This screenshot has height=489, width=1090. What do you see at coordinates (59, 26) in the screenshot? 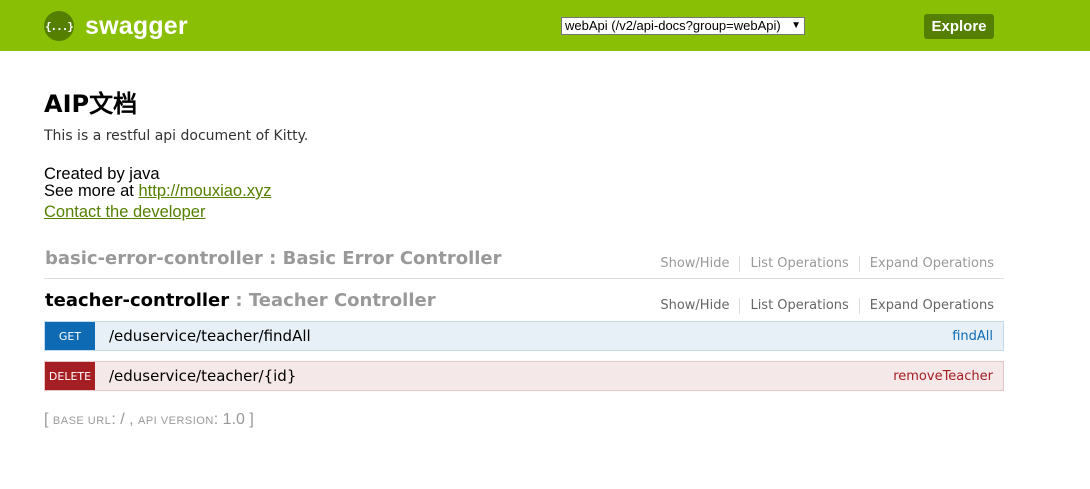
I see `swagger-braces-icon: {...}` at bounding box center [59, 26].